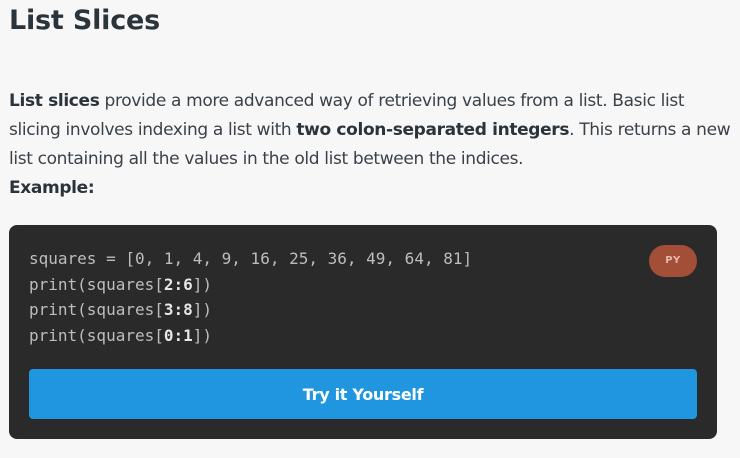 This screenshot has height=458, width=740. What do you see at coordinates (178, 309) in the screenshot?
I see `slice-3-8: 3:8` at bounding box center [178, 309].